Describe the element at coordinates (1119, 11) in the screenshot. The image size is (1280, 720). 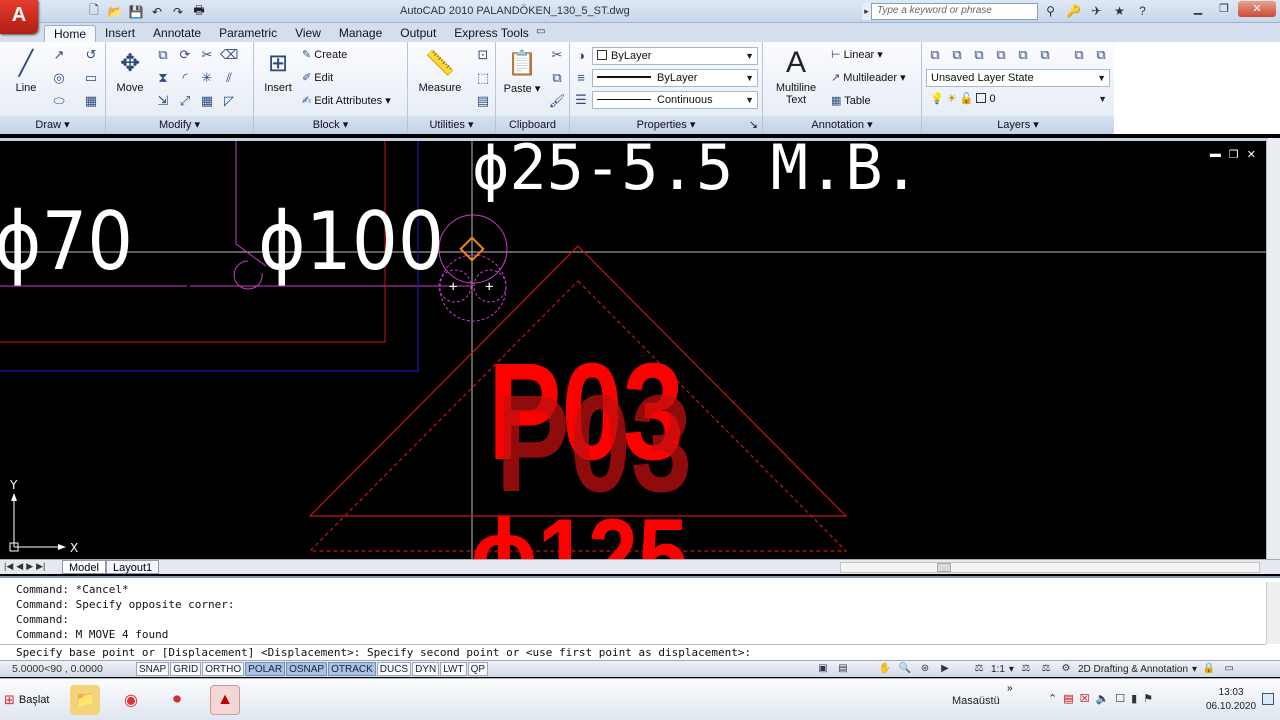
I see `favorites-icon: ★` at that location.